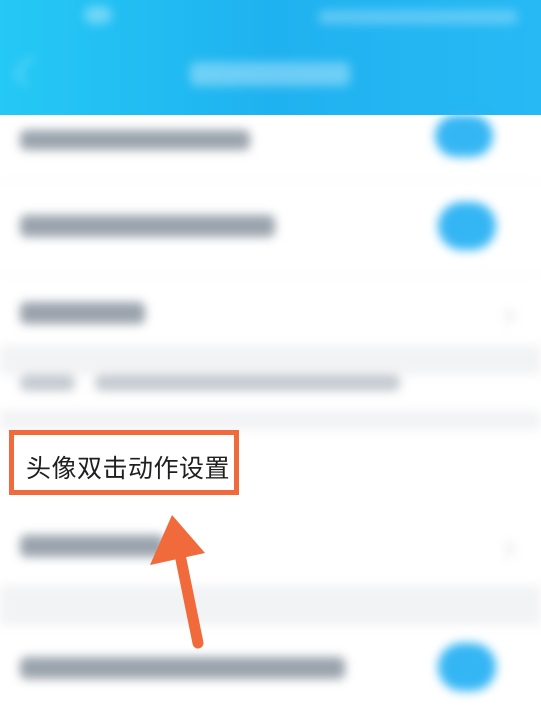 This screenshot has width=541, height=710. I want to click on status-bar-icon, so click(98, 15).